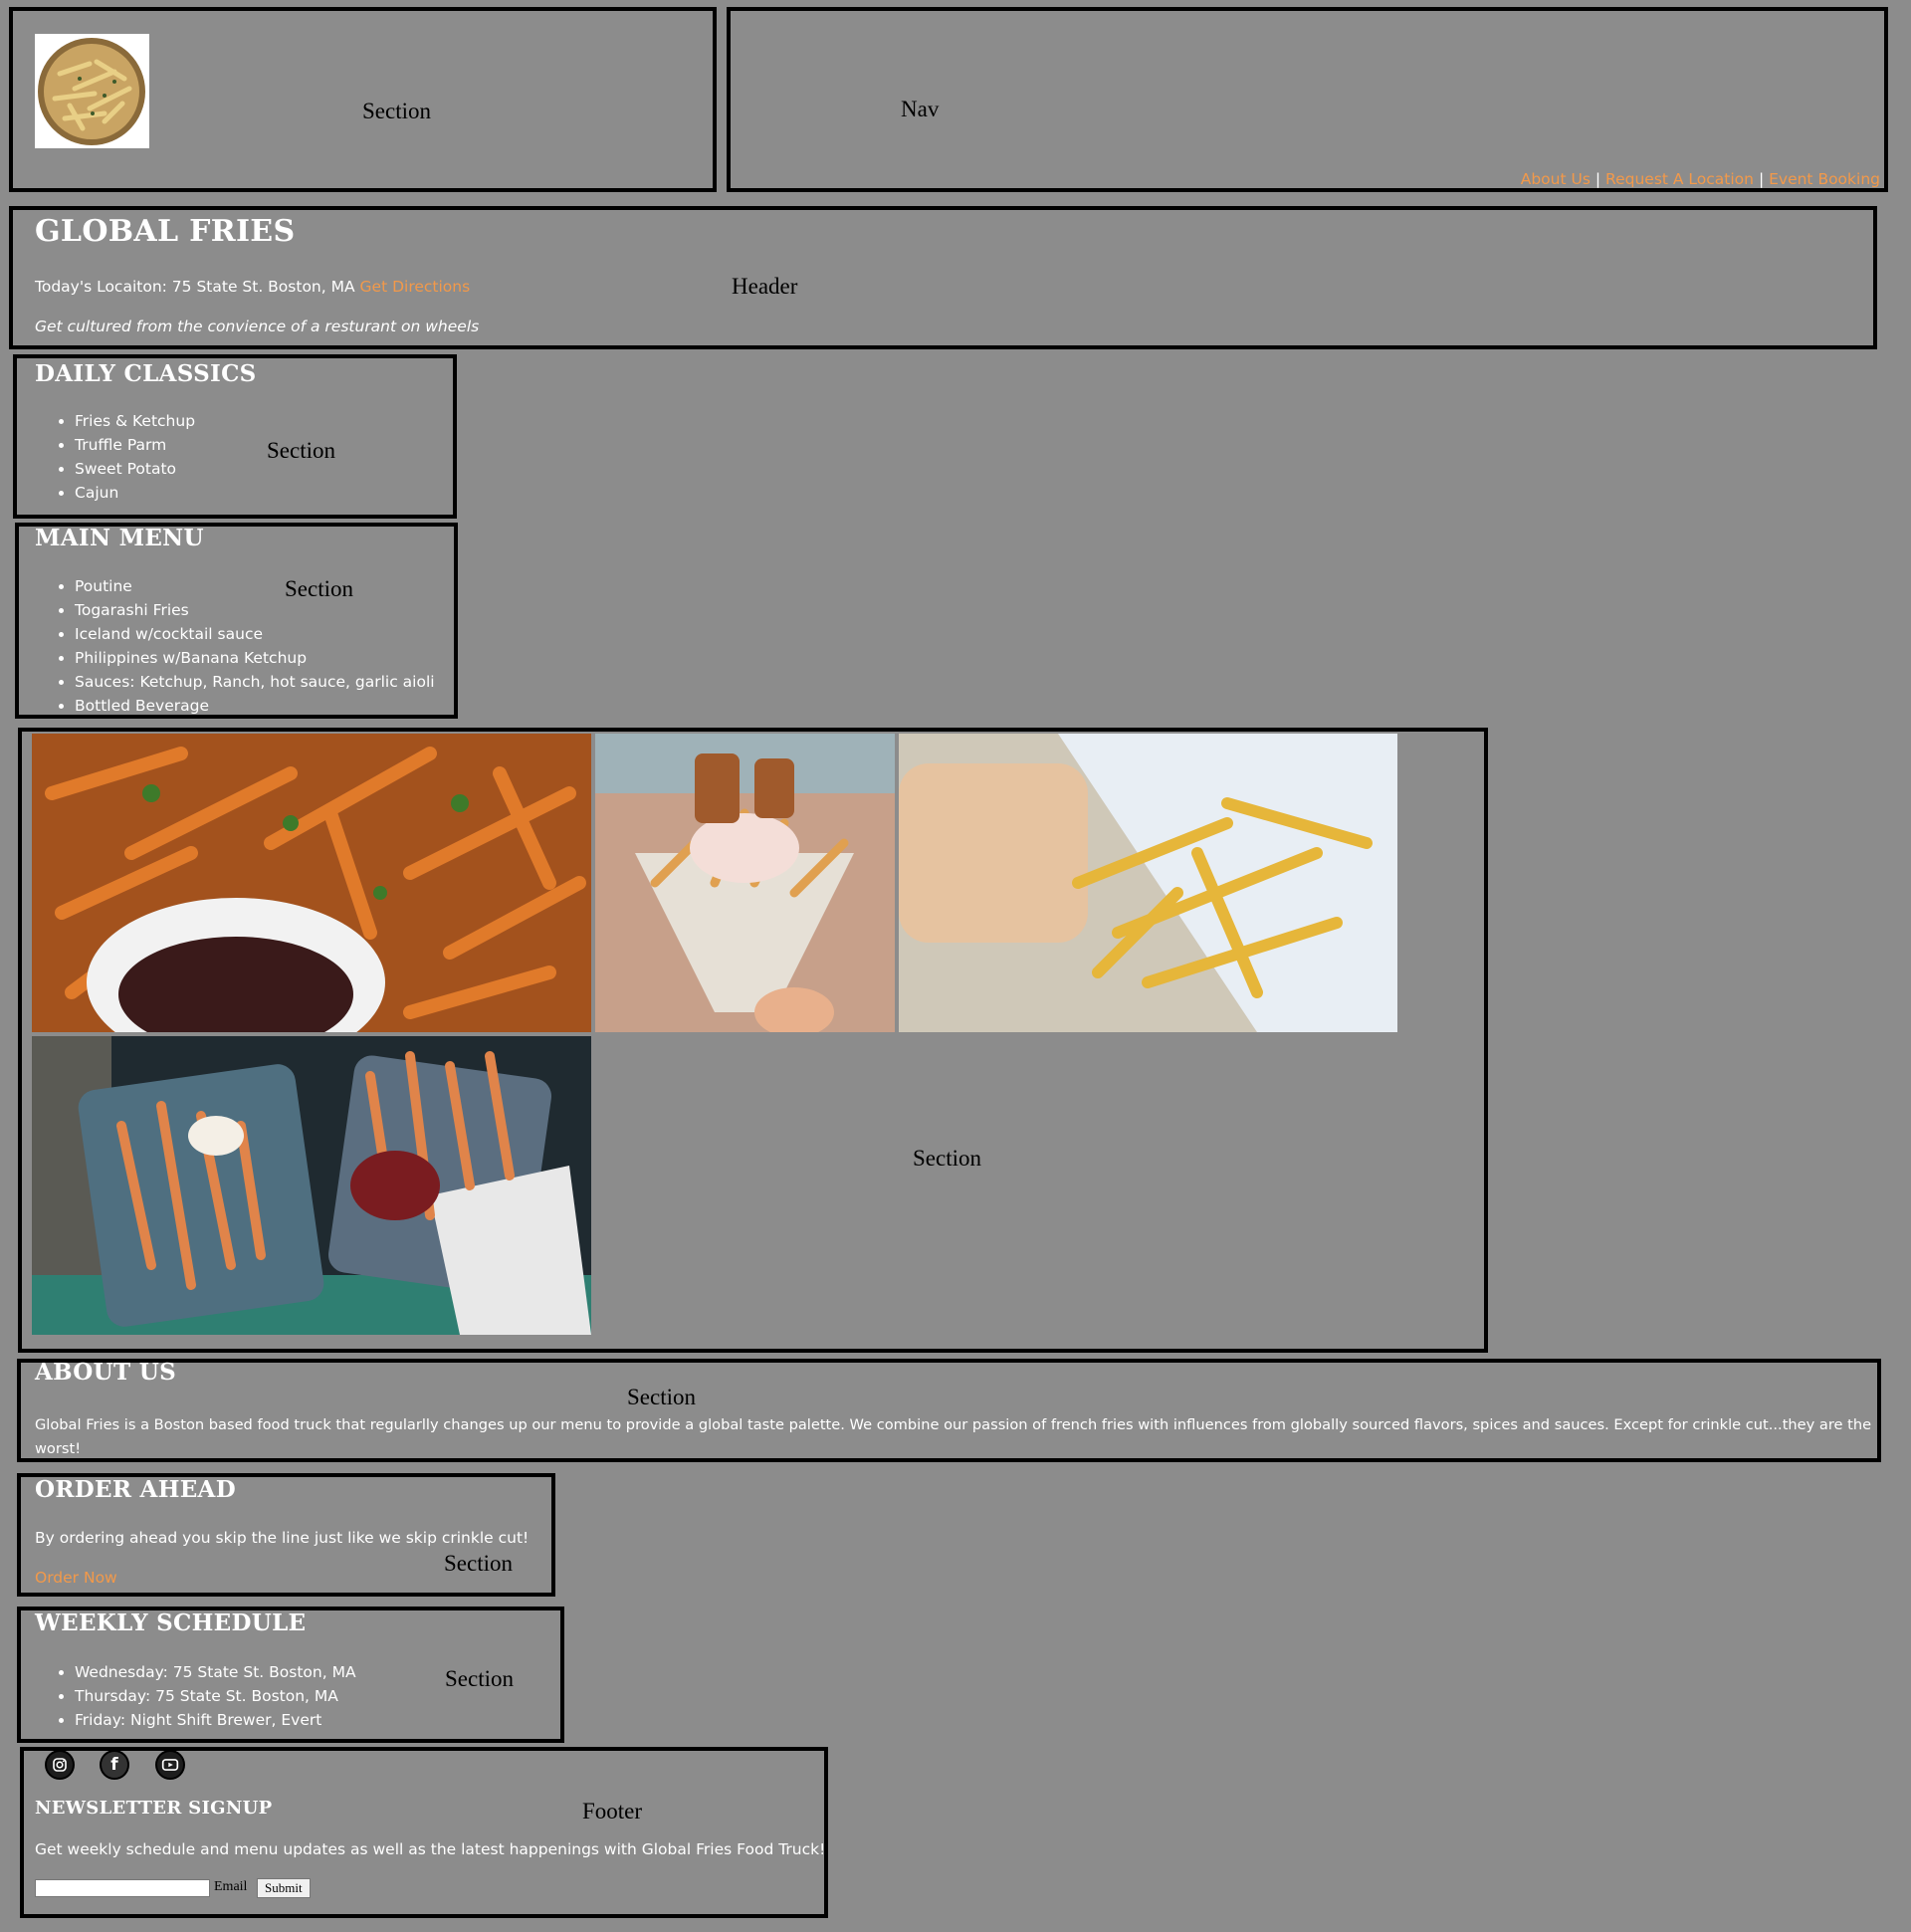  What do you see at coordinates (215, 1720) in the screenshot?
I see `list-item: Friday: Night Shift Brewer, Evert` at bounding box center [215, 1720].